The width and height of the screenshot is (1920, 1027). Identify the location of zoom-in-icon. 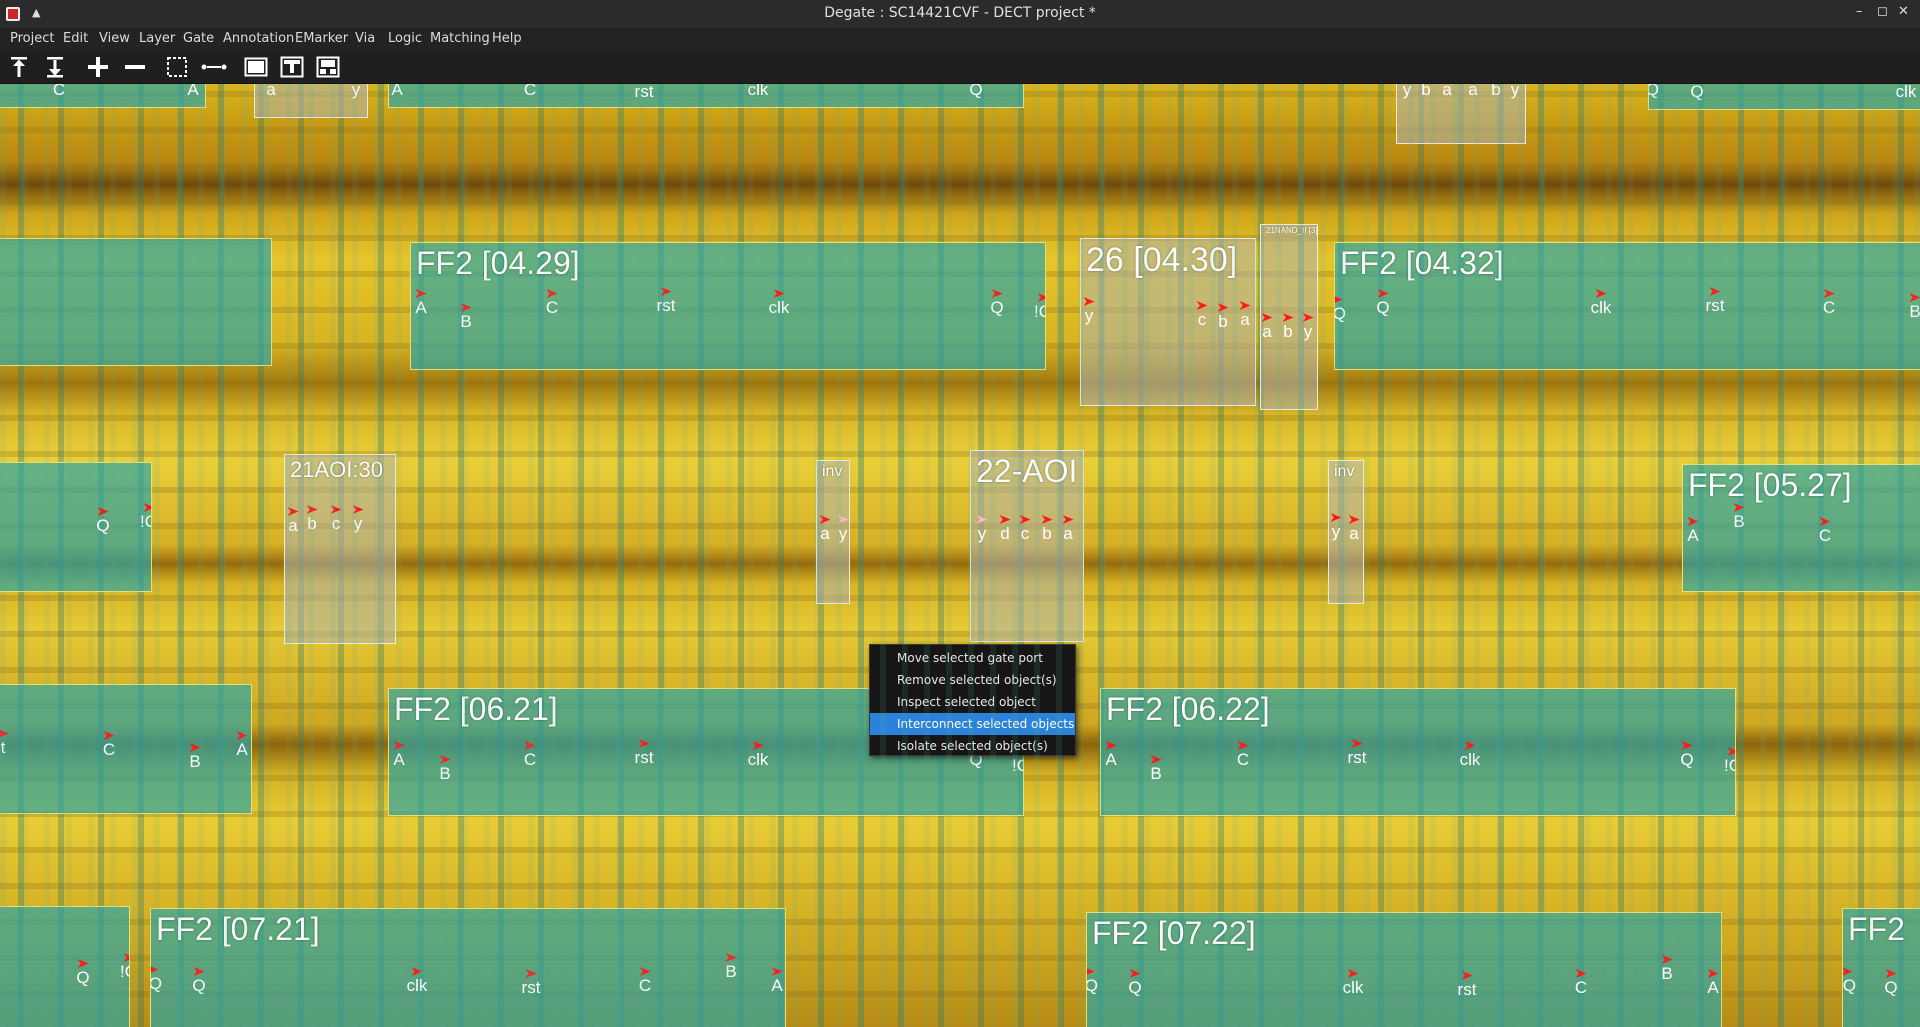
(98, 67).